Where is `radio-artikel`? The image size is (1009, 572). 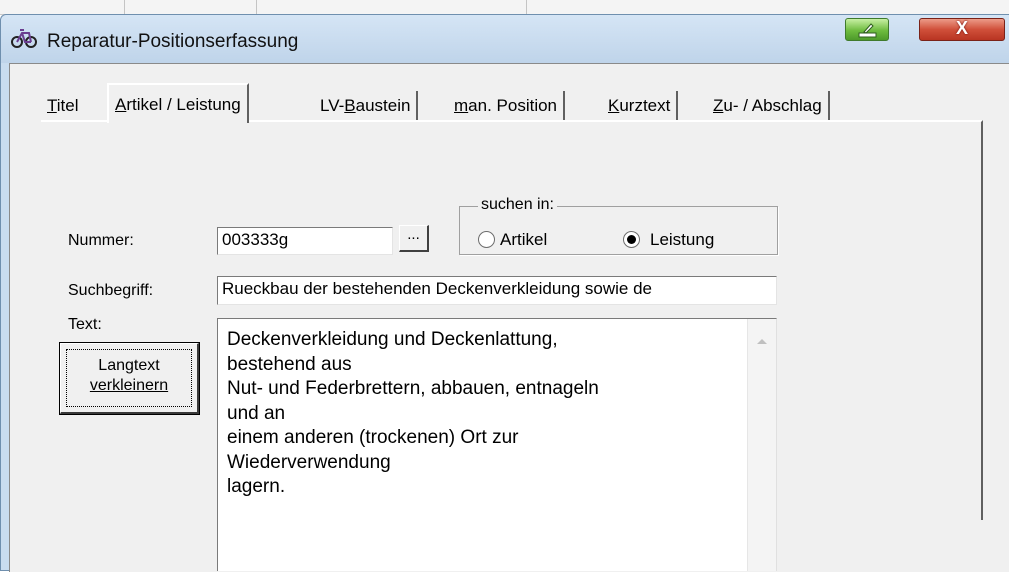 radio-artikel is located at coordinates (486, 239).